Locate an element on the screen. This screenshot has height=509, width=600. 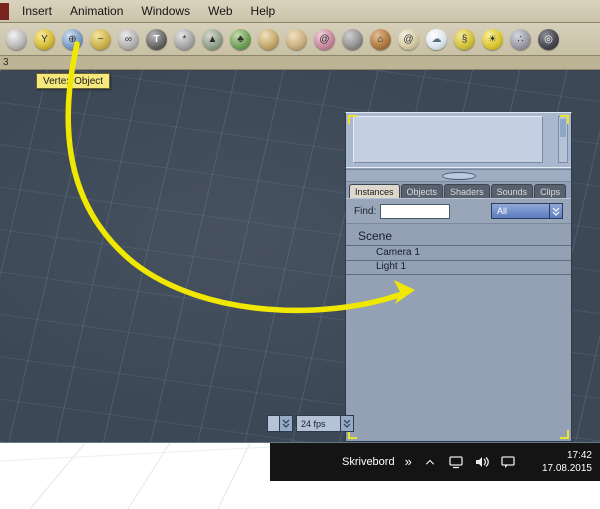
menu-help: Help is located at coordinates (263, 11).